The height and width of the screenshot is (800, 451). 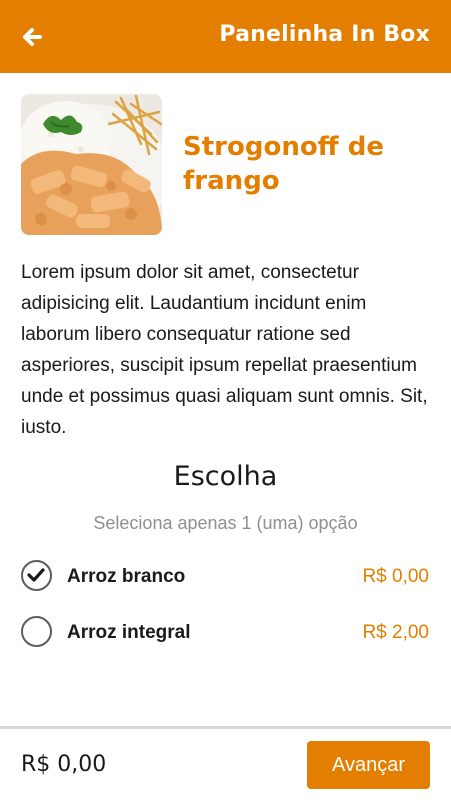 I want to click on product-name: Strogonoff de frango, so click(x=284, y=164).